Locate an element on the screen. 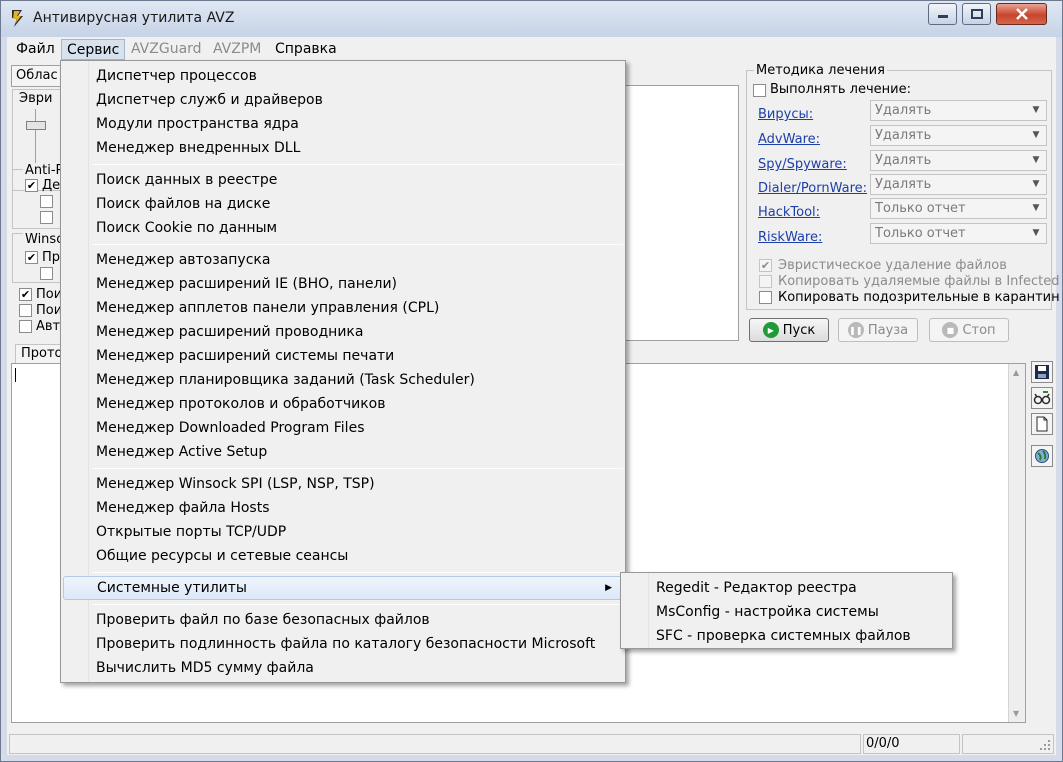 This screenshot has height=762, width=1063. anti-checkbox-1: ✔ is located at coordinates (31, 185).